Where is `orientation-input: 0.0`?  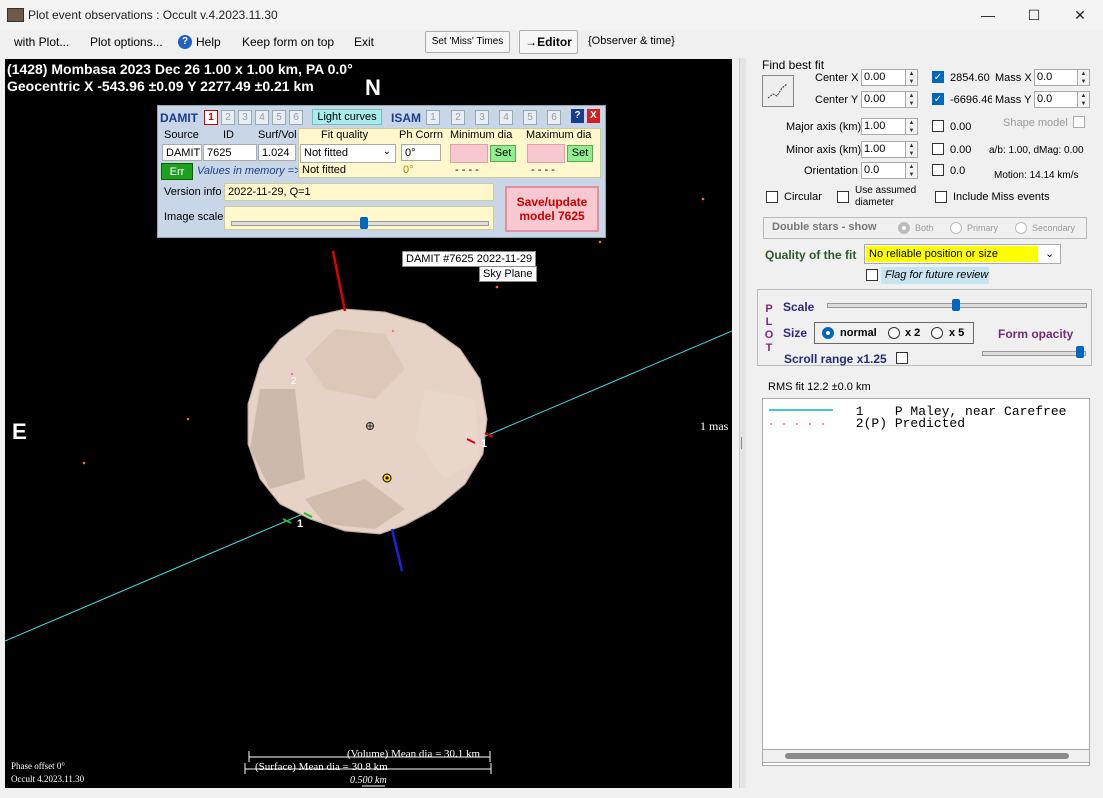
orientation-input: 0.0 is located at coordinates (883, 170).